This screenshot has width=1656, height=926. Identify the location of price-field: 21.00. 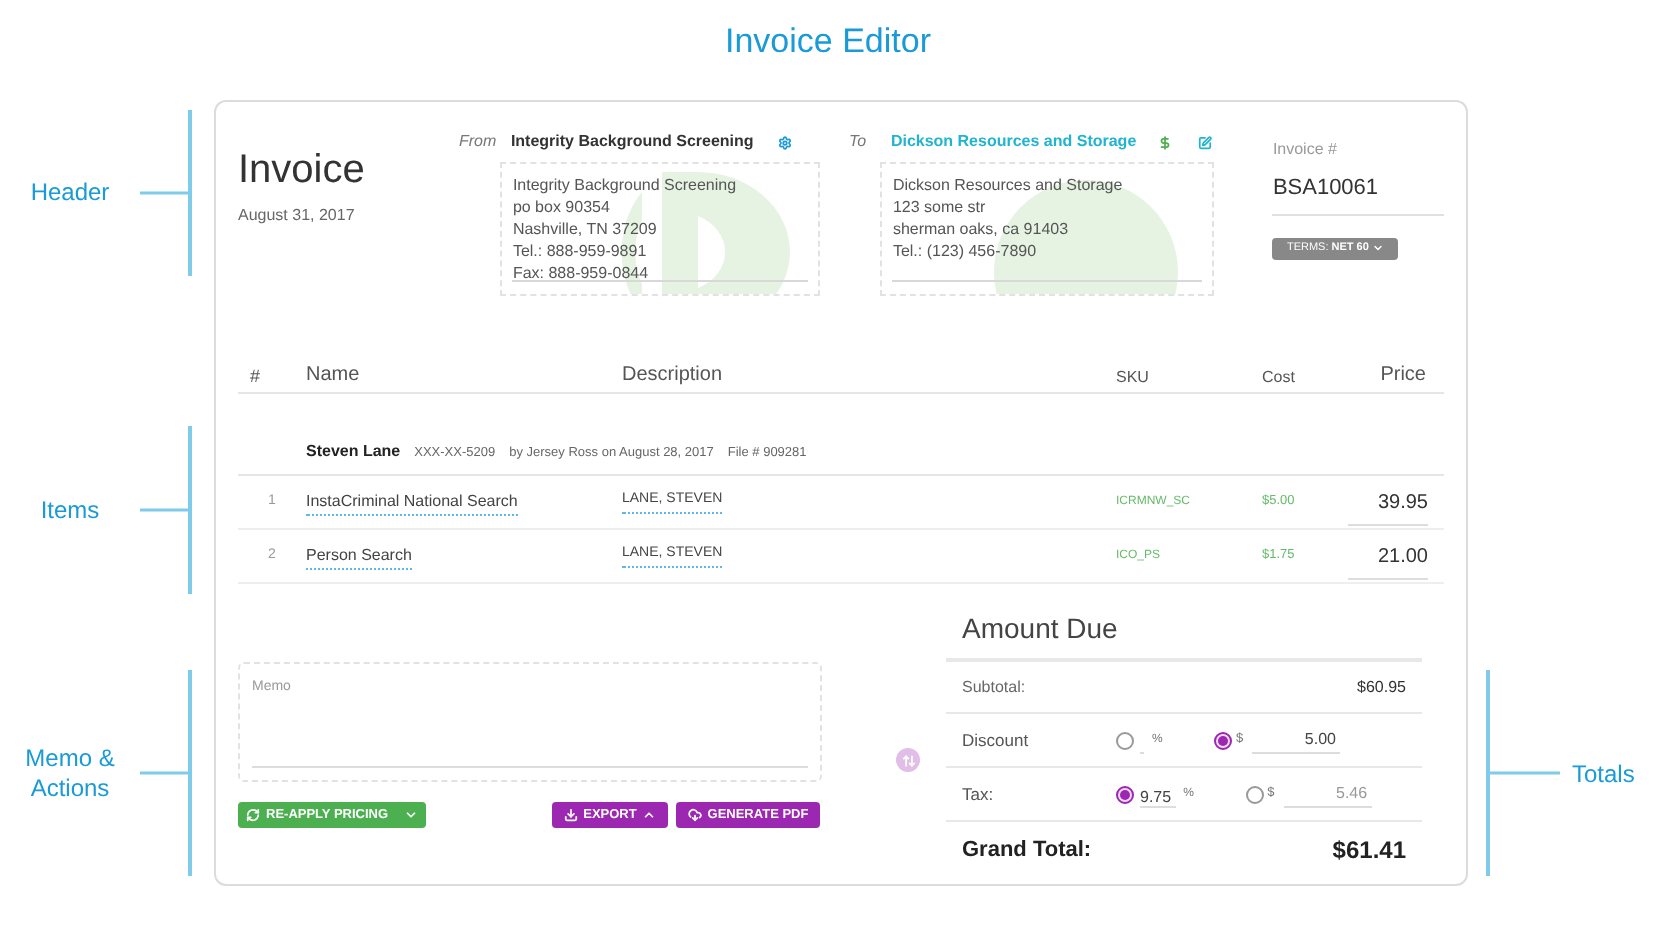
(1388, 561).